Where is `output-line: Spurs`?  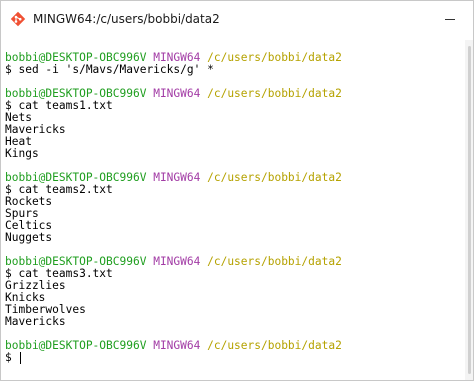 output-line: Spurs is located at coordinates (22, 213).